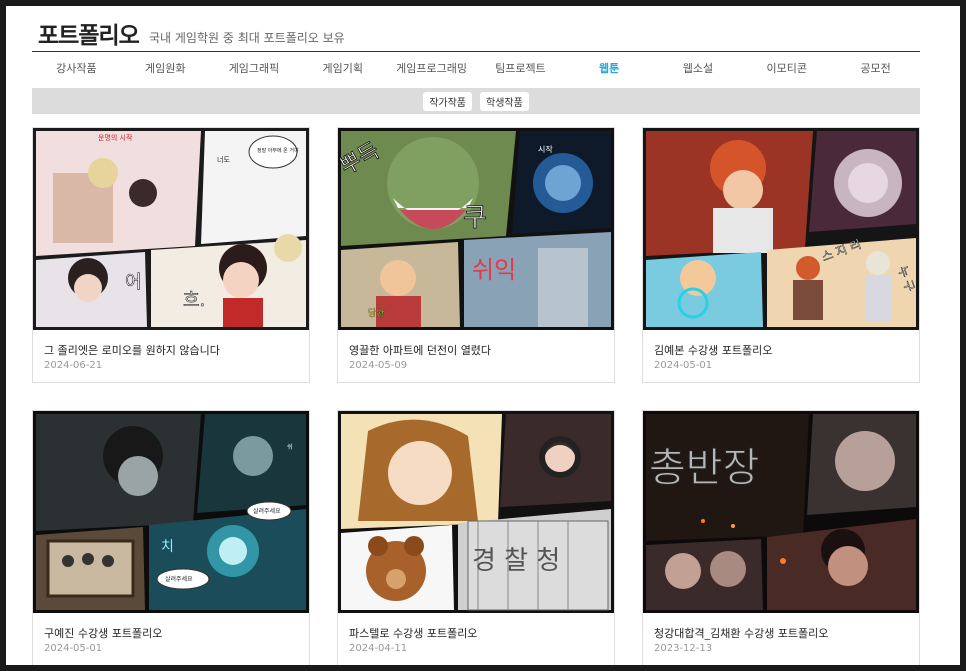 This screenshot has width=966, height=671. What do you see at coordinates (167, 547) in the screenshot?
I see `bubble-text: 치` at bounding box center [167, 547].